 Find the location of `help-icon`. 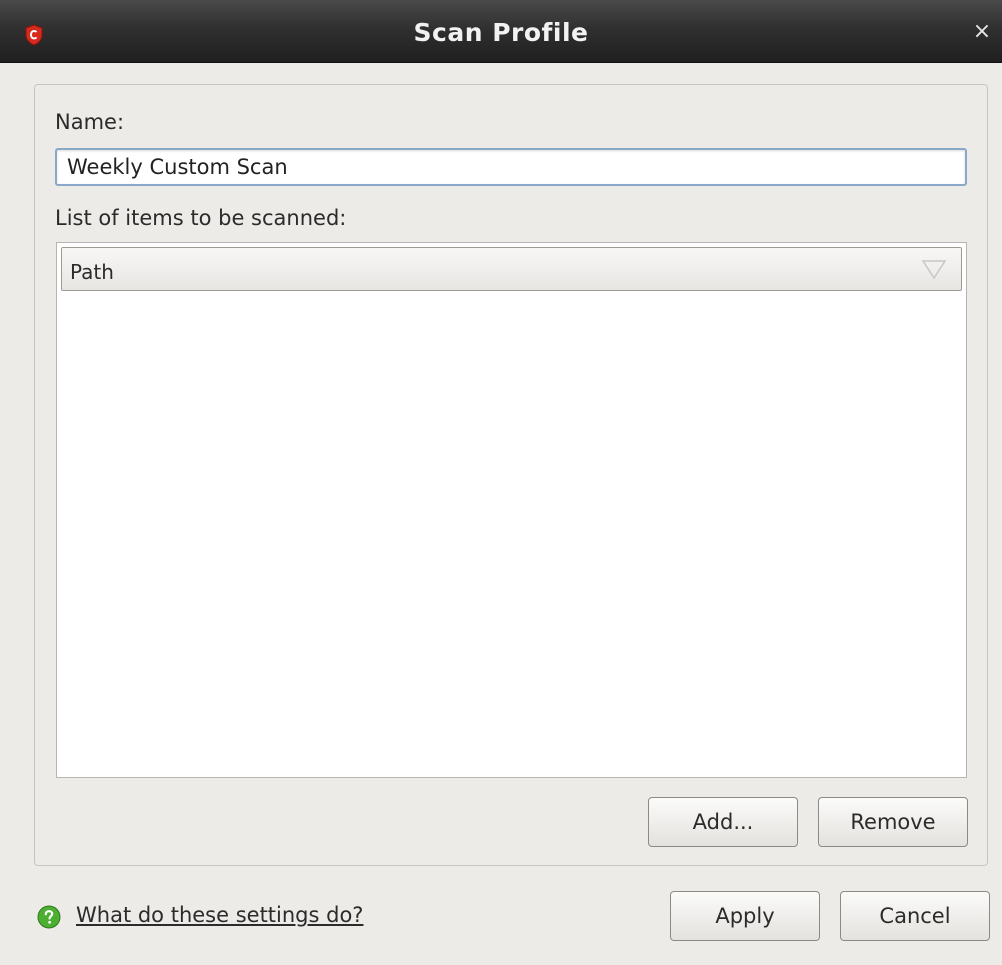

help-icon is located at coordinates (49, 917).